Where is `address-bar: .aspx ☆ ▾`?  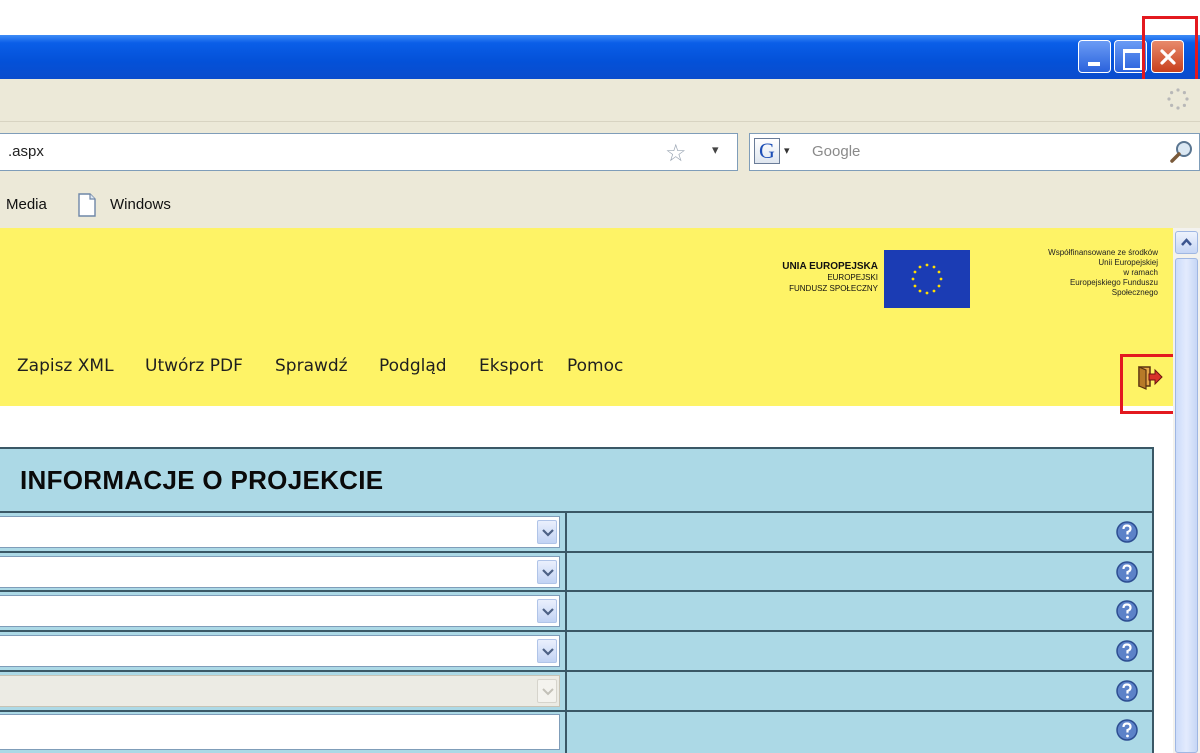
address-bar: .aspx ☆ ▾ is located at coordinates (369, 152).